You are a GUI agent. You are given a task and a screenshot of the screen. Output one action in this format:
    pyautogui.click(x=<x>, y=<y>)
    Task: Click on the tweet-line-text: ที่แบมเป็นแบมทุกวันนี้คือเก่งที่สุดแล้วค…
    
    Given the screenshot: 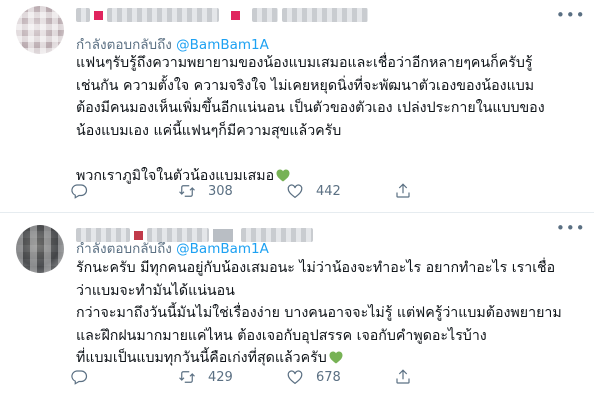 What is the action you would take?
    pyautogui.click(x=201, y=358)
    